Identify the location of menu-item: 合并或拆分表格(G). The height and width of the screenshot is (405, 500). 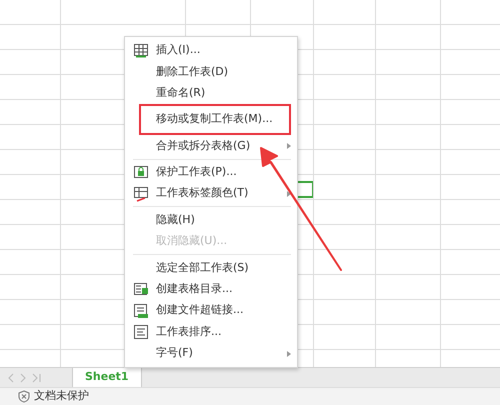
(211, 146).